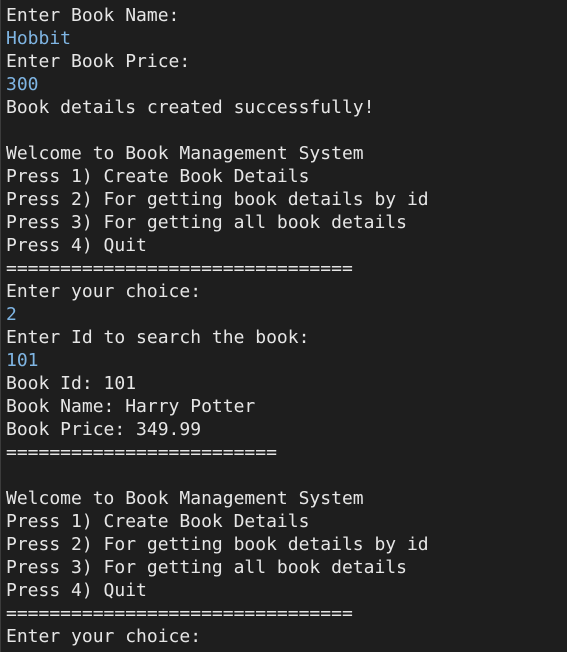 This screenshot has width=567, height=652. Describe the element at coordinates (104, 429) in the screenshot. I see `console-output-line: Book Price: 349.99` at that location.